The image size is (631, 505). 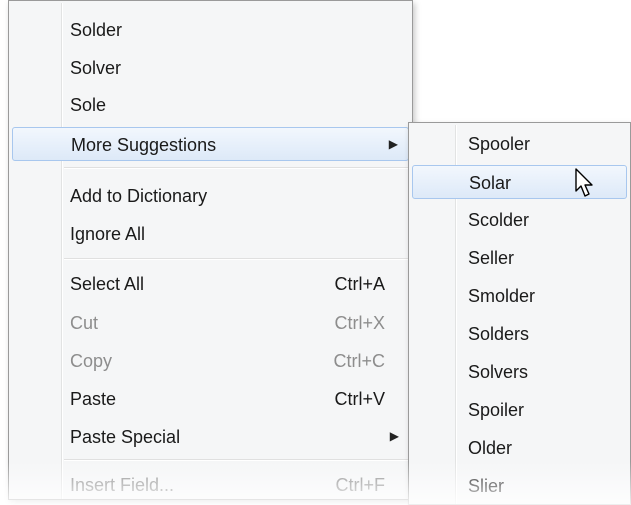 What do you see at coordinates (486, 486) in the screenshot?
I see `submenu-item-label: Slier` at bounding box center [486, 486].